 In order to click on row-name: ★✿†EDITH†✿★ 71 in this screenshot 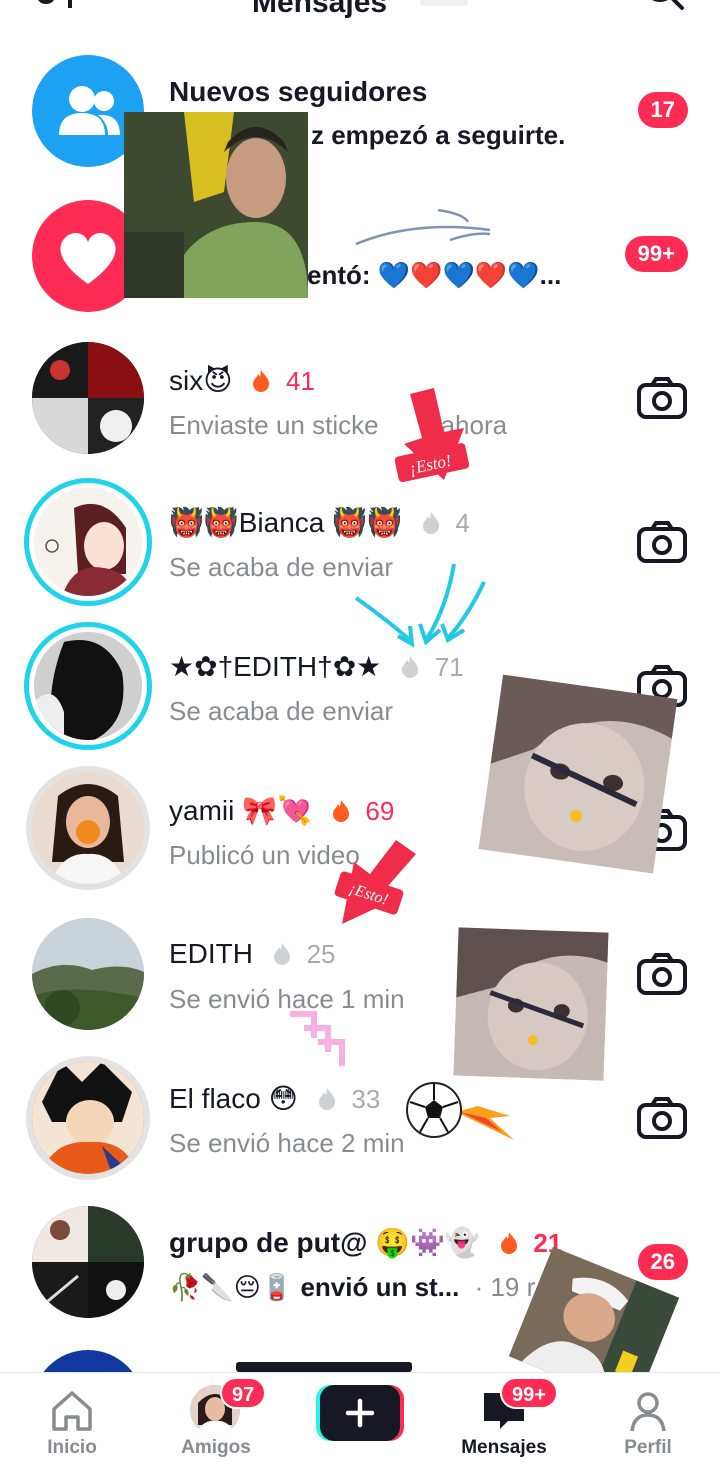, I will do `click(316, 666)`.